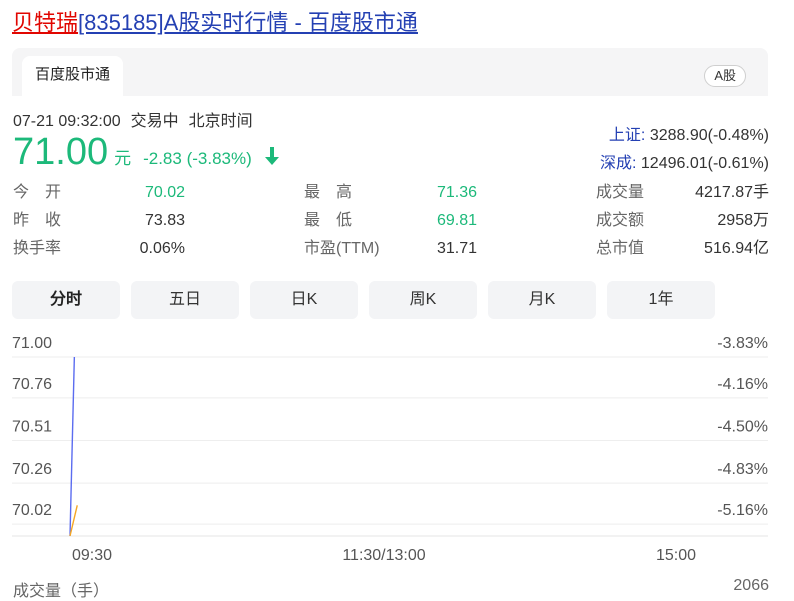 The image size is (794, 601). What do you see at coordinates (32, 384) in the screenshot?
I see `y-tick-label: 70.76` at bounding box center [32, 384].